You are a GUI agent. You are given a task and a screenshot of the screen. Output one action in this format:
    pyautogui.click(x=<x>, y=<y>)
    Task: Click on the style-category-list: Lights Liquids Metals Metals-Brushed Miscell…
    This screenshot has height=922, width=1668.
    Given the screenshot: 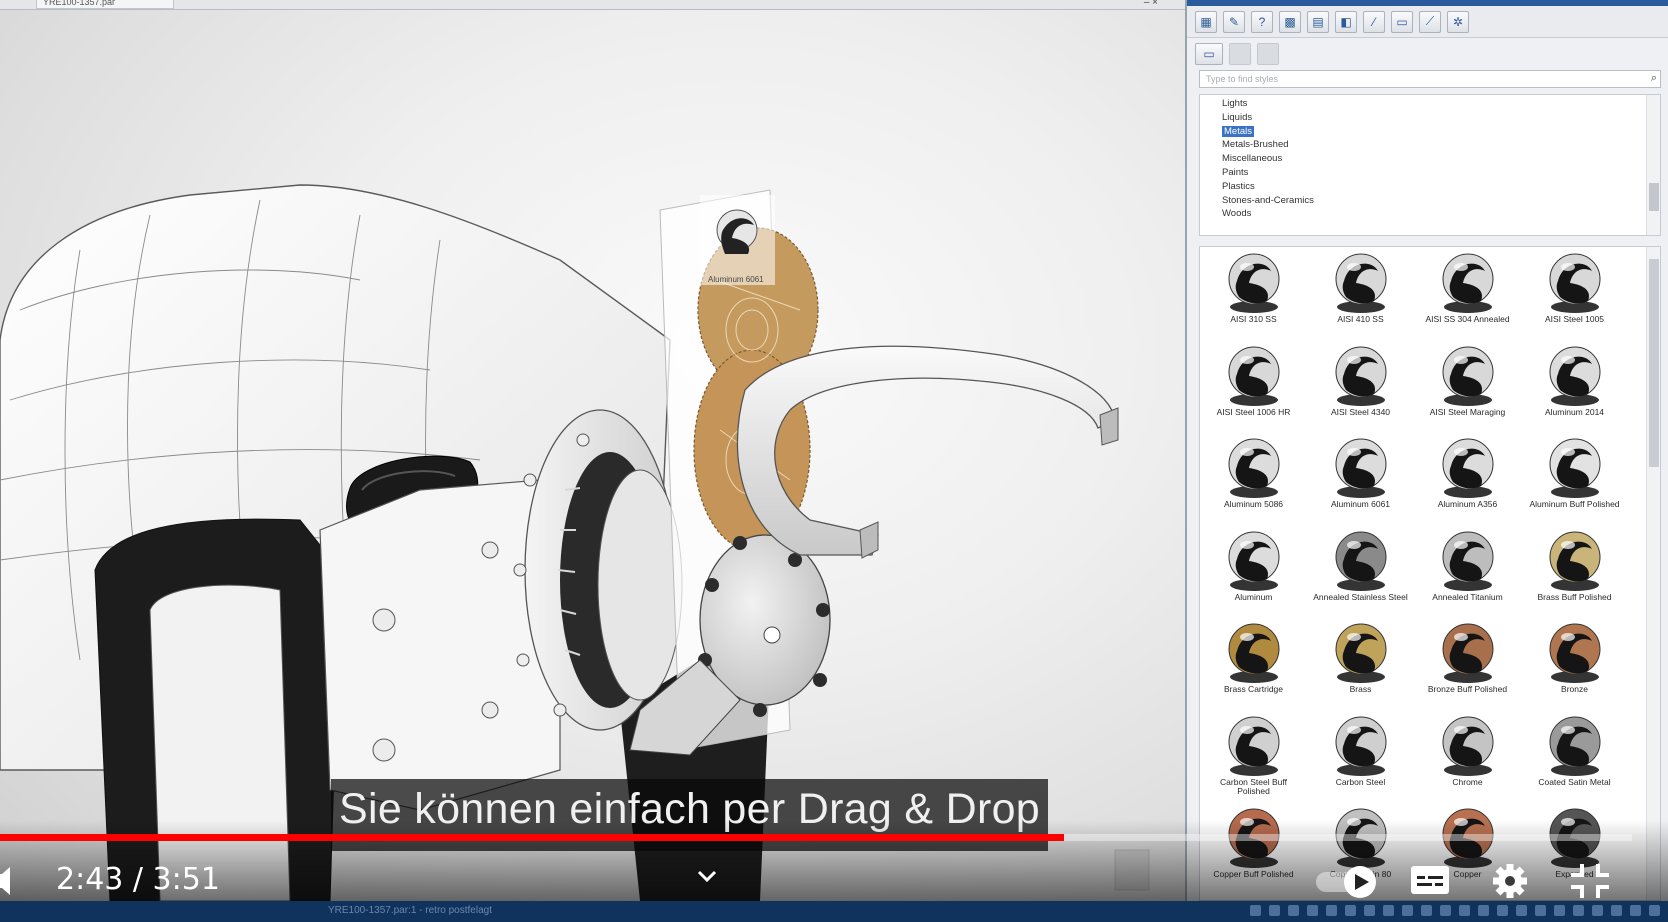 What is the action you would take?
    pyautogui.click(x=1430, y=165)
    